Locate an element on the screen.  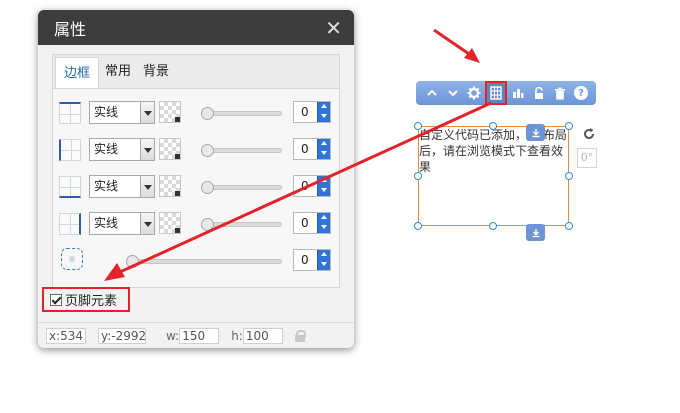
tab-background: 背景 is located at coordinates (156, 71).